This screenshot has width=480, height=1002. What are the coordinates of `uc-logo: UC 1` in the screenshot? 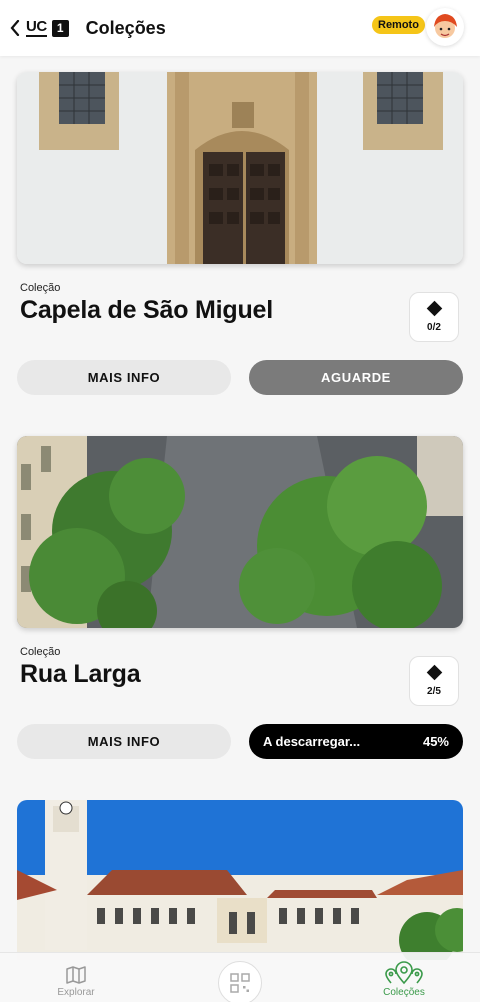 It's located at (47, 27).